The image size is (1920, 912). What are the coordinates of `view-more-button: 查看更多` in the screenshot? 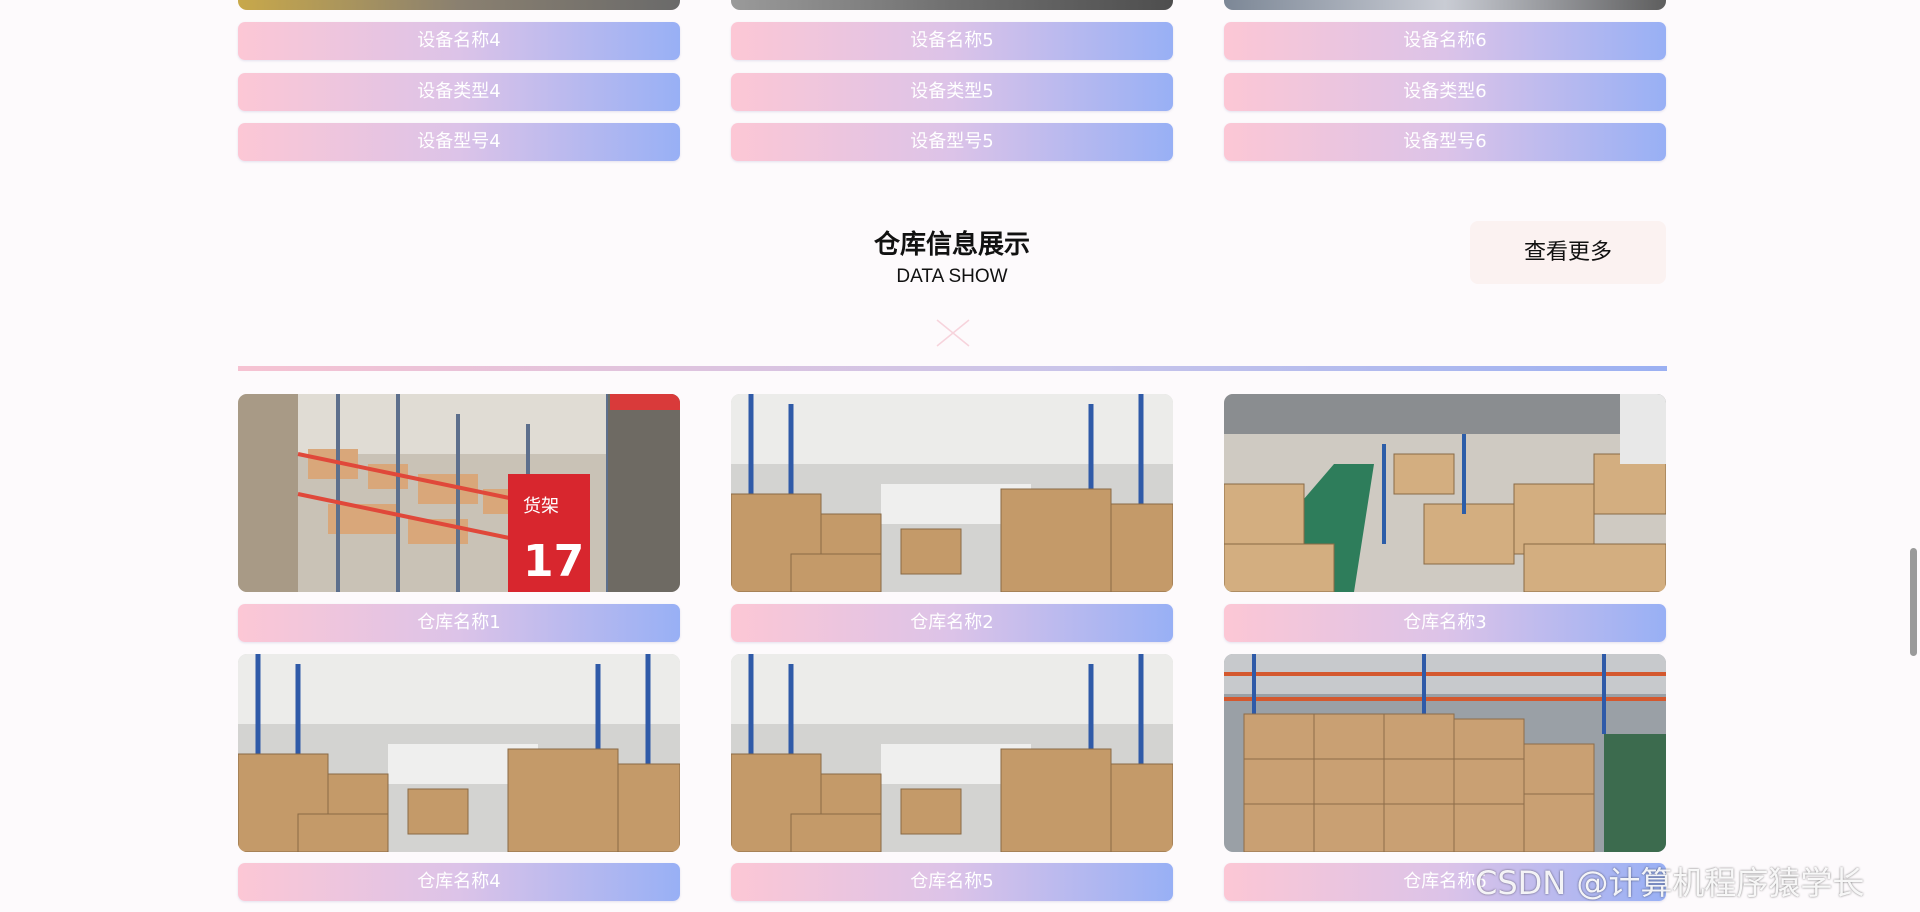 It's located at (1568, 252).